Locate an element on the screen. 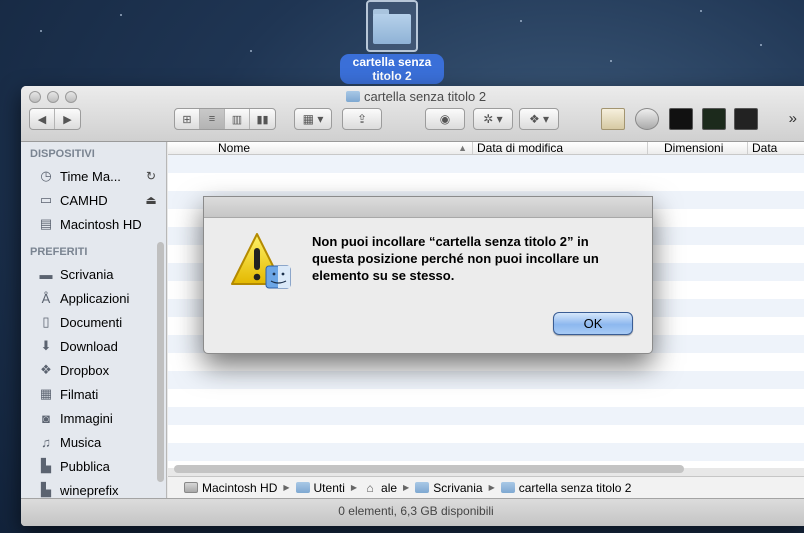 The width and height of the screenshot is (804, 533). sidebar-item-musica: ♫ Musica is located at coordinates (93, 442).